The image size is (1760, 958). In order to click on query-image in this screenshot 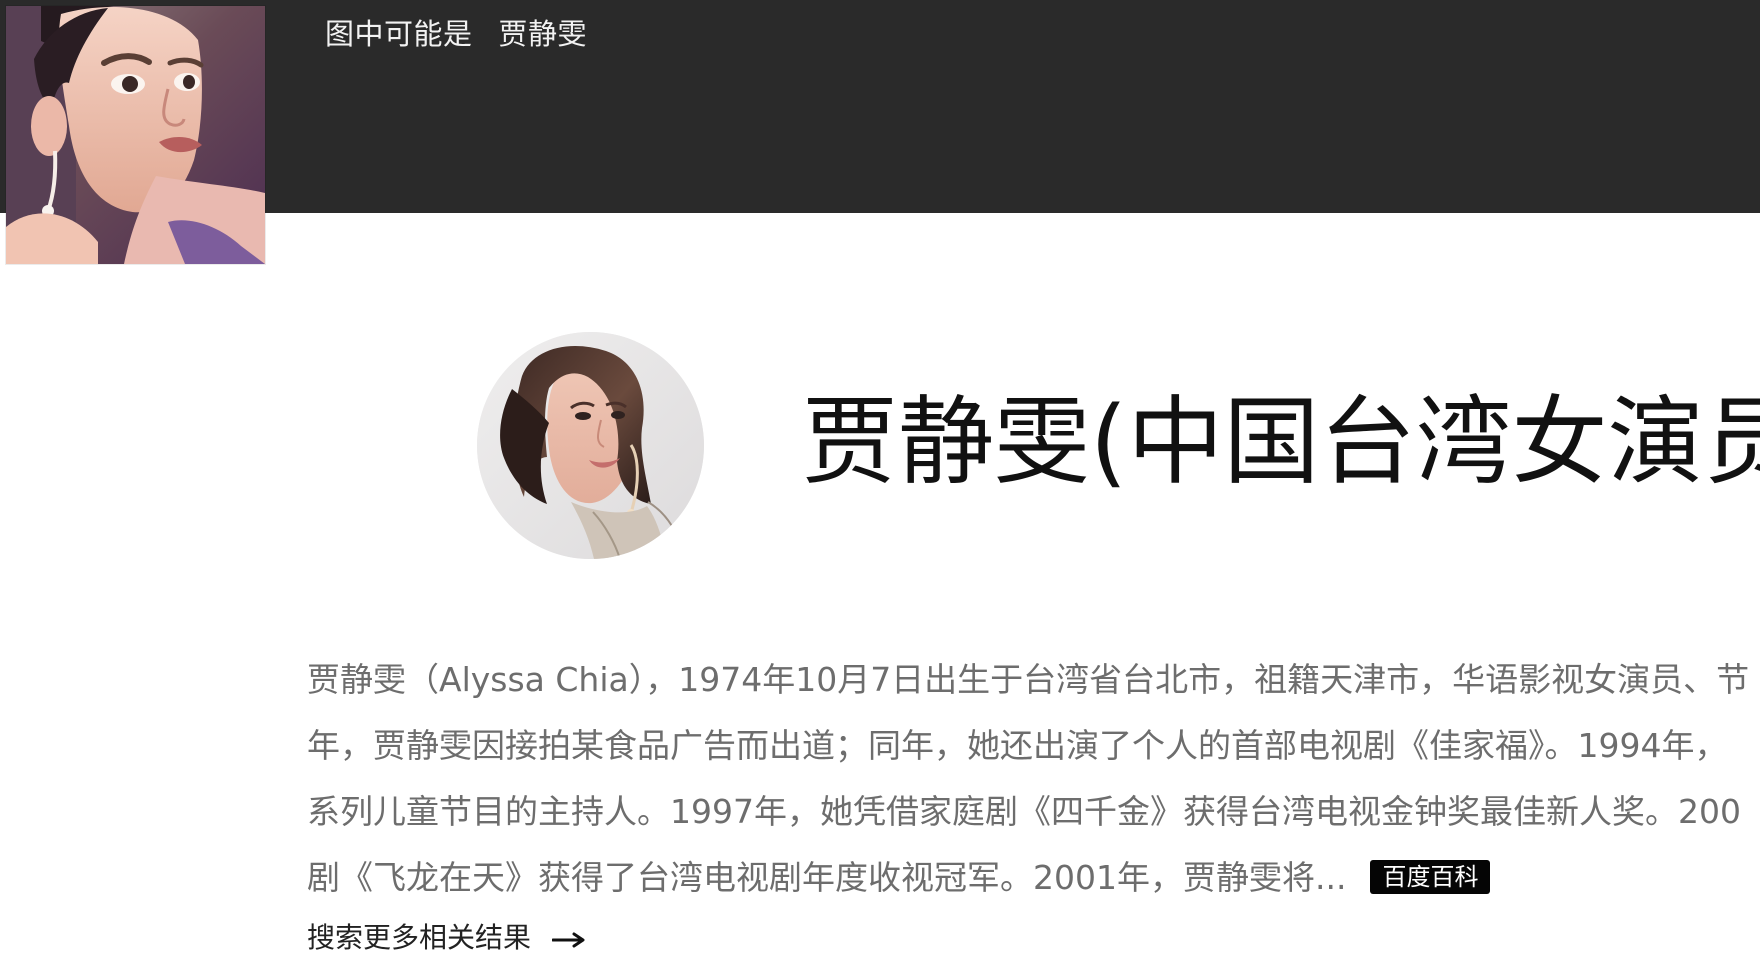, I will do `click(135, 135)`.